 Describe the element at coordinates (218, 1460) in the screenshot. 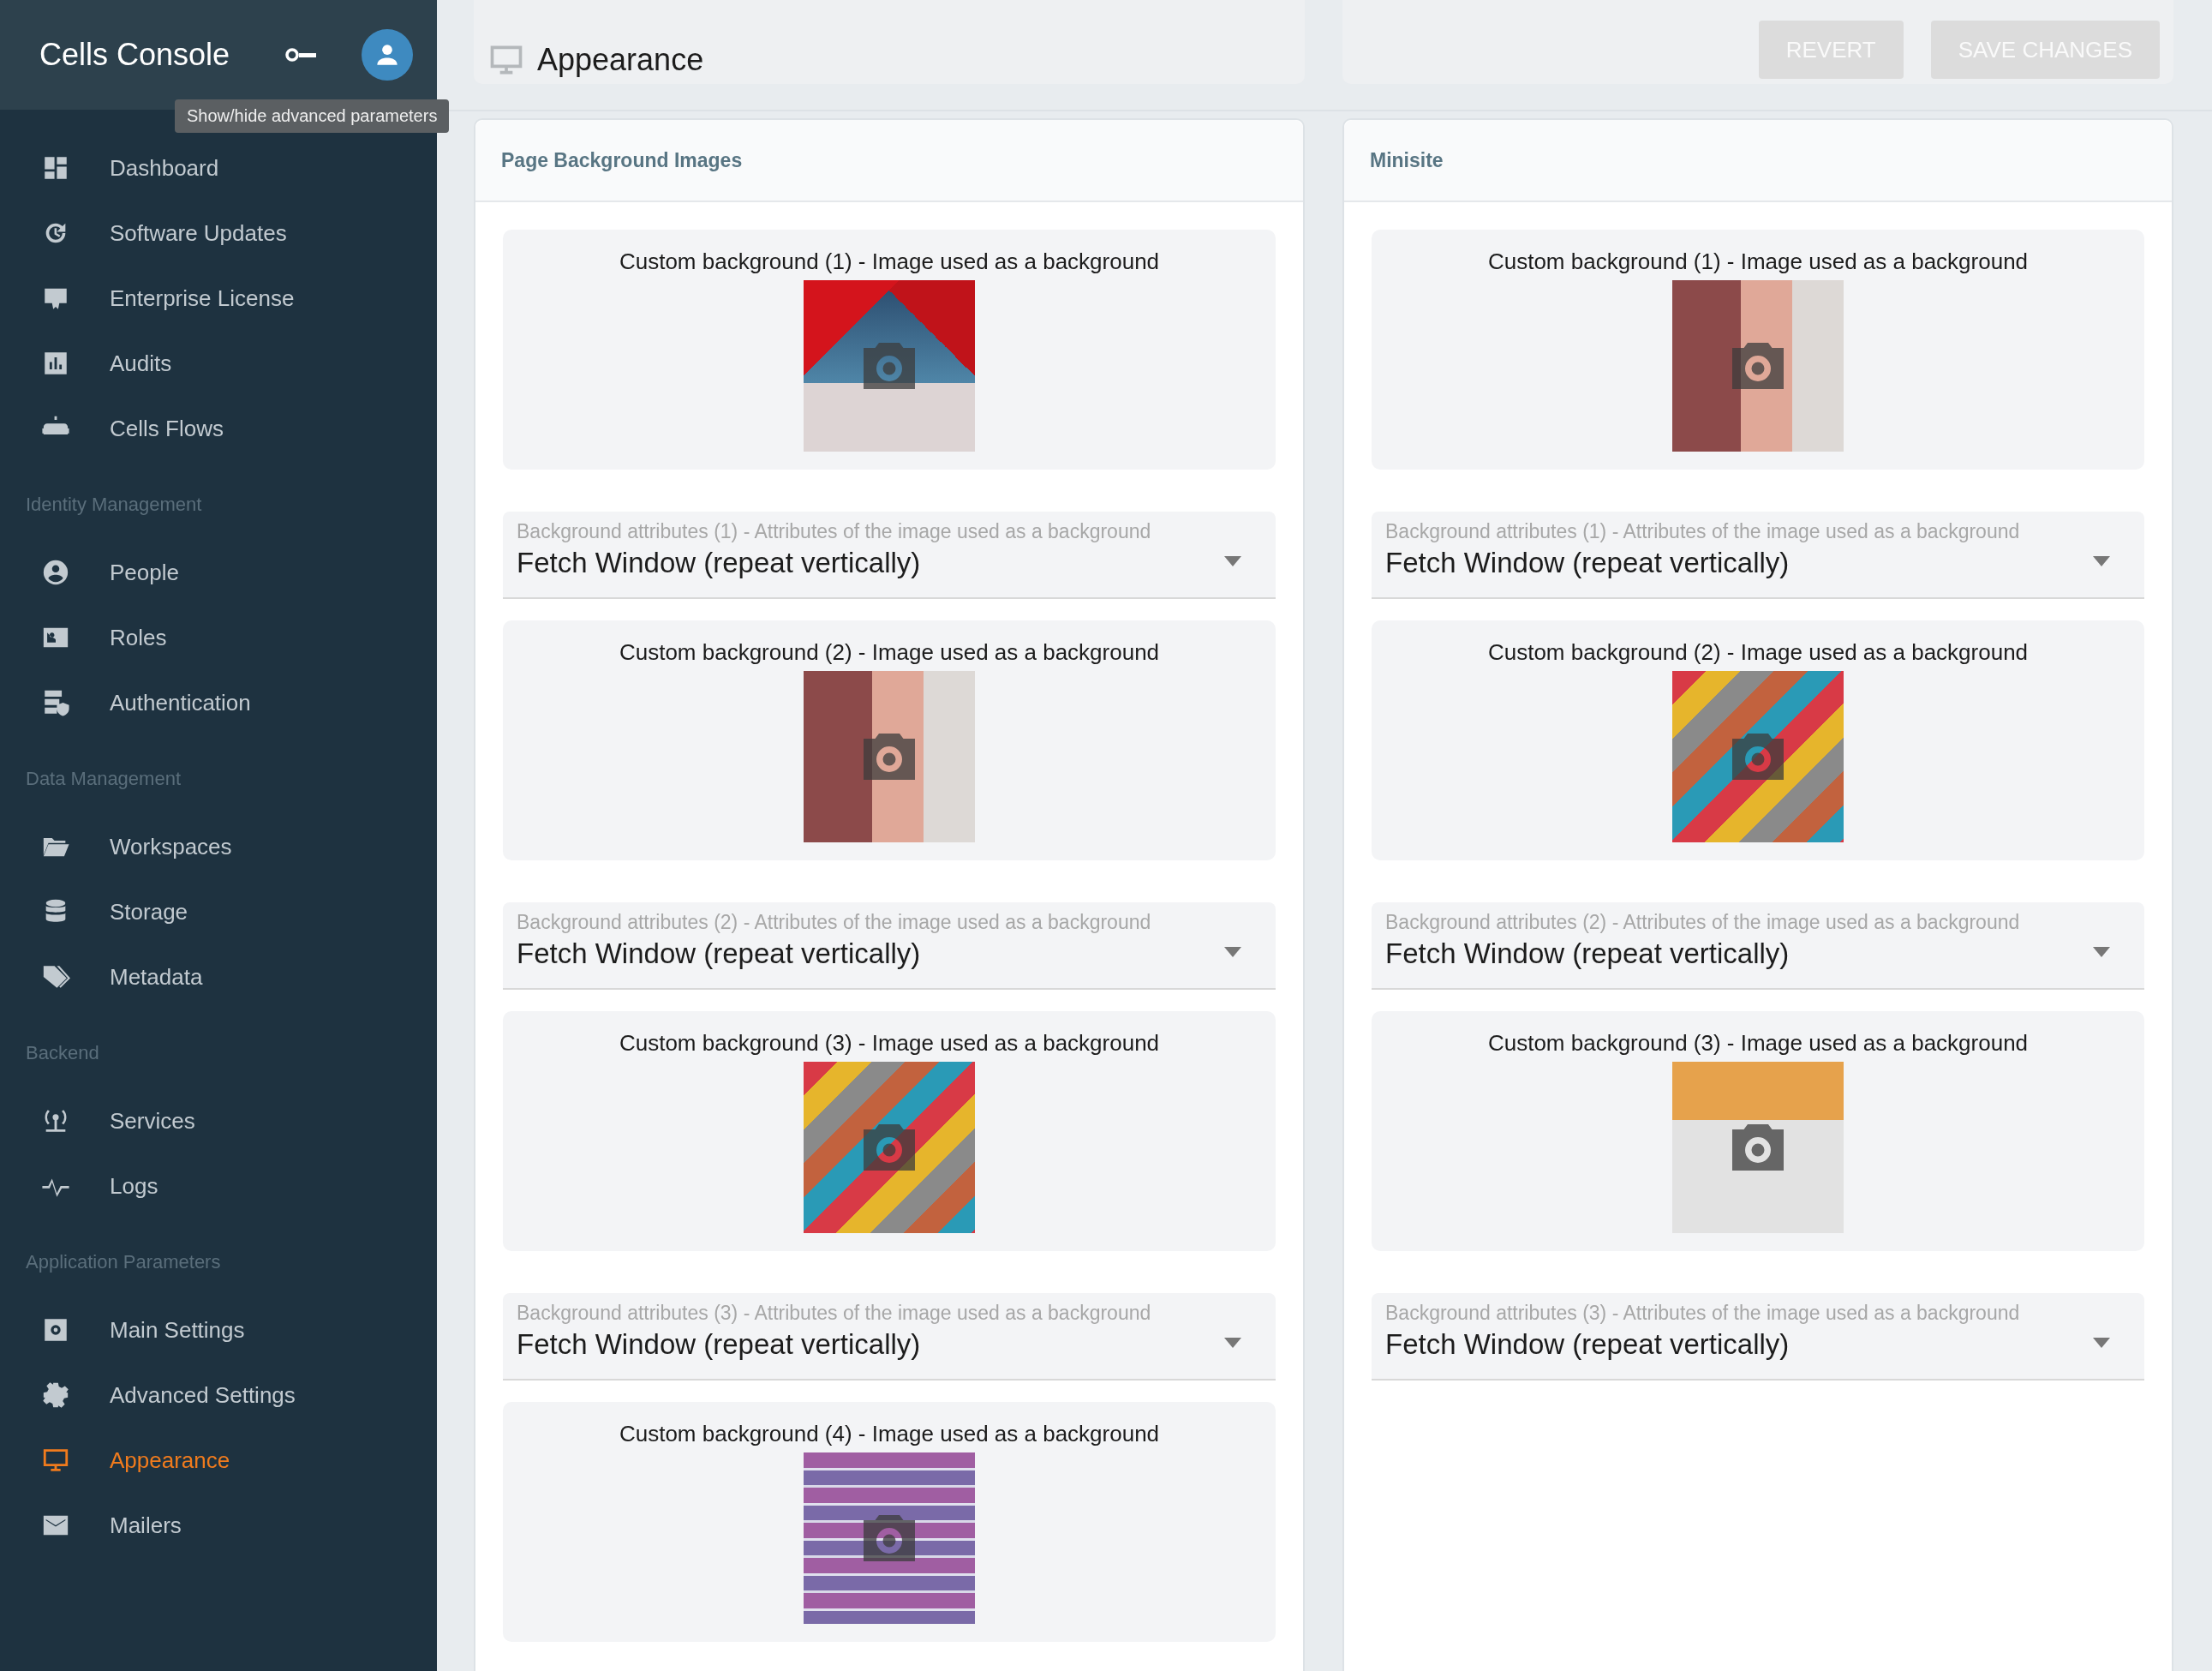

I see `sidebar-item: Appearance` at that location.